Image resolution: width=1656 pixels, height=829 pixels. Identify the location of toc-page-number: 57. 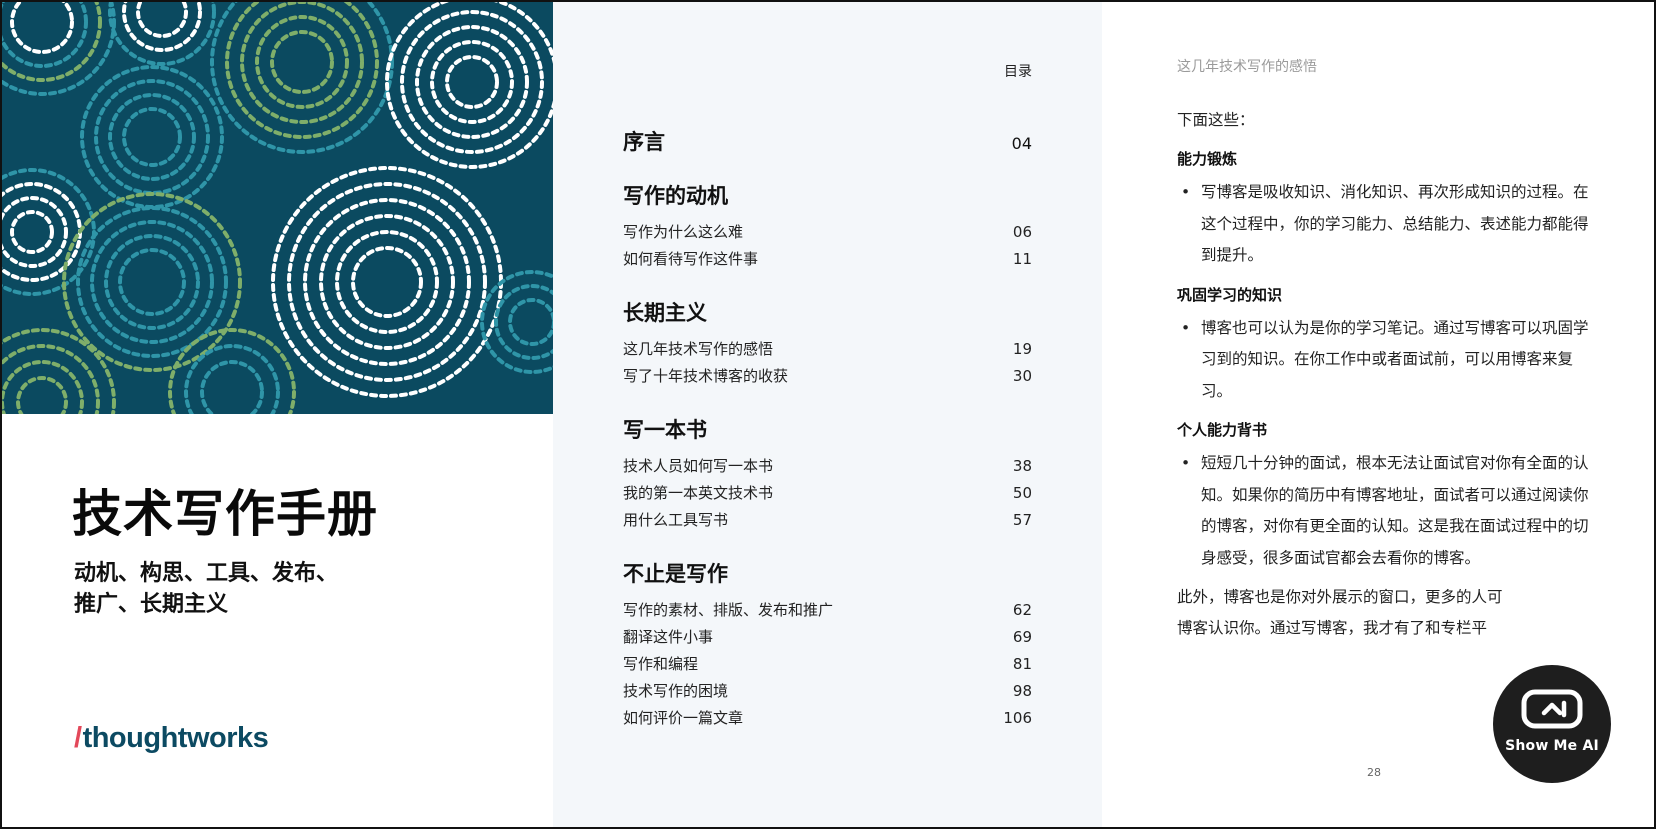
(1022, 520).